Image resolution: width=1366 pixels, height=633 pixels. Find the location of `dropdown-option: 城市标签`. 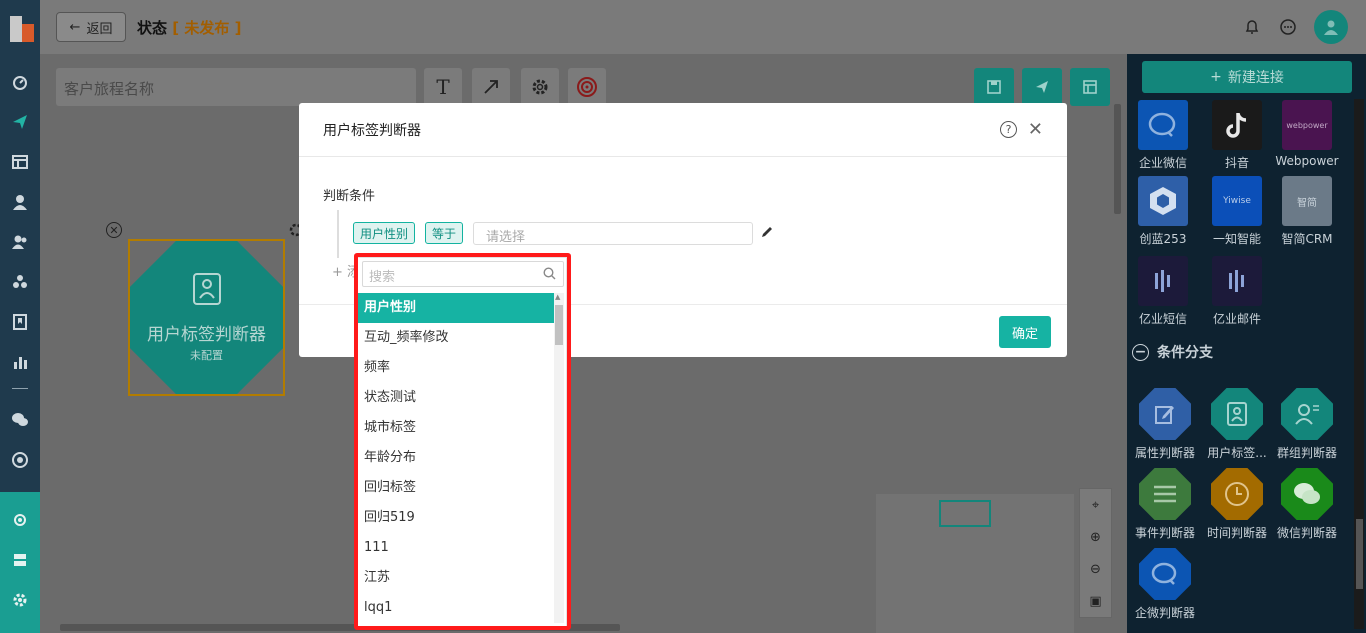

dropdown-option: 城市标签 is located at coordinates (456, 428).